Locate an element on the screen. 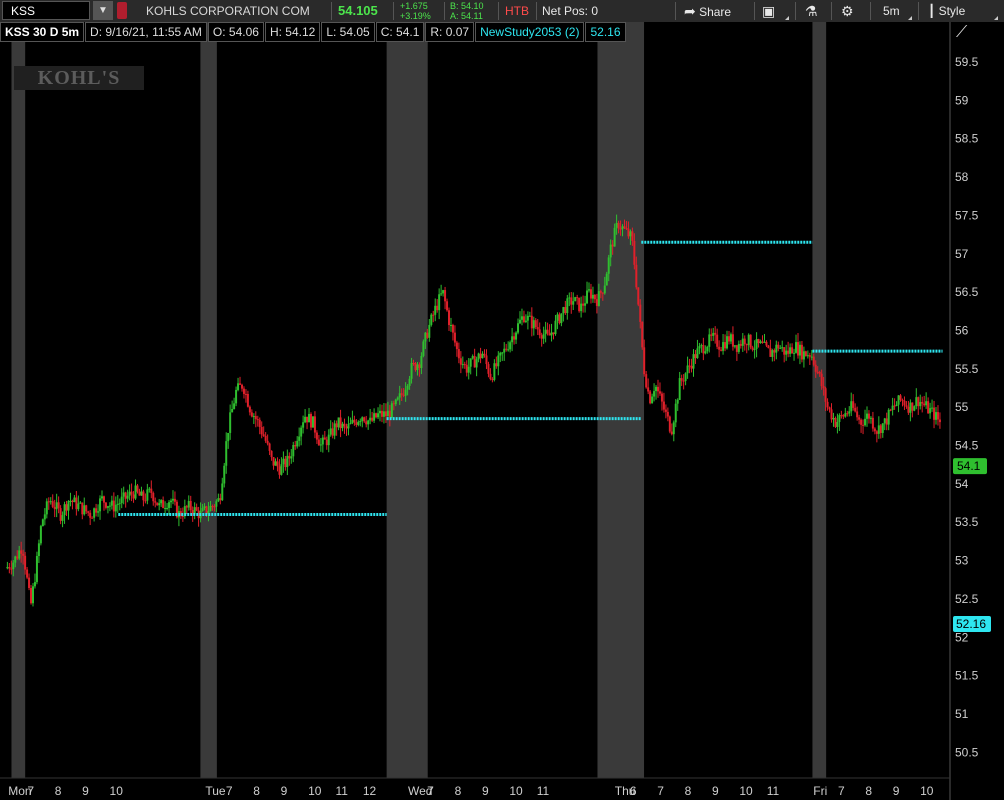  header-symbol-period: KSS 30 D 5m is located at coordinates (42, 32).